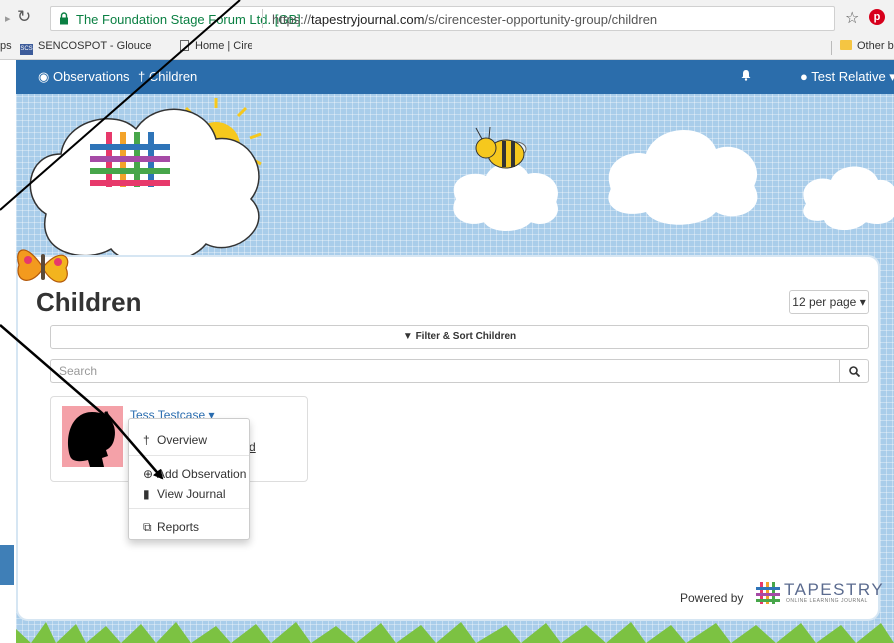 This screenshot has height=643, width=894. I want to click on nav-children: † Children, so click(167, 76).